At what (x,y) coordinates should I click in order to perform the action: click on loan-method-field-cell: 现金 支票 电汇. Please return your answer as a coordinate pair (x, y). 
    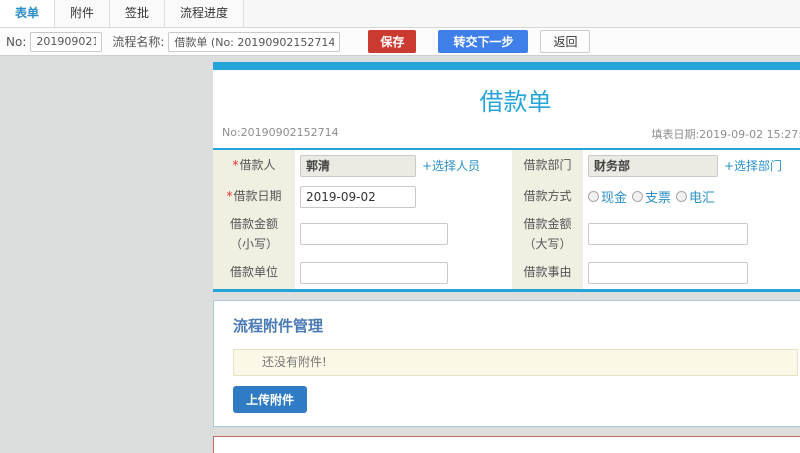
    Looking at the image, I should click on (691, 196).